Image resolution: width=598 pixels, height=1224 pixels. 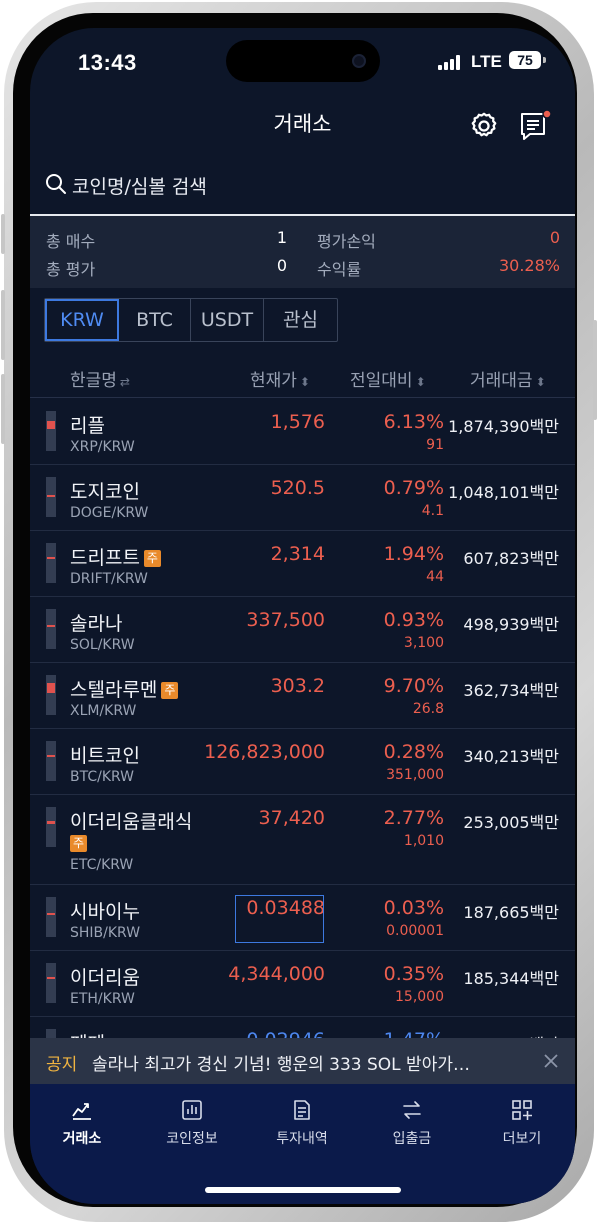 I want to click on nav-label: 입출금, so click(x=412, y=1139).